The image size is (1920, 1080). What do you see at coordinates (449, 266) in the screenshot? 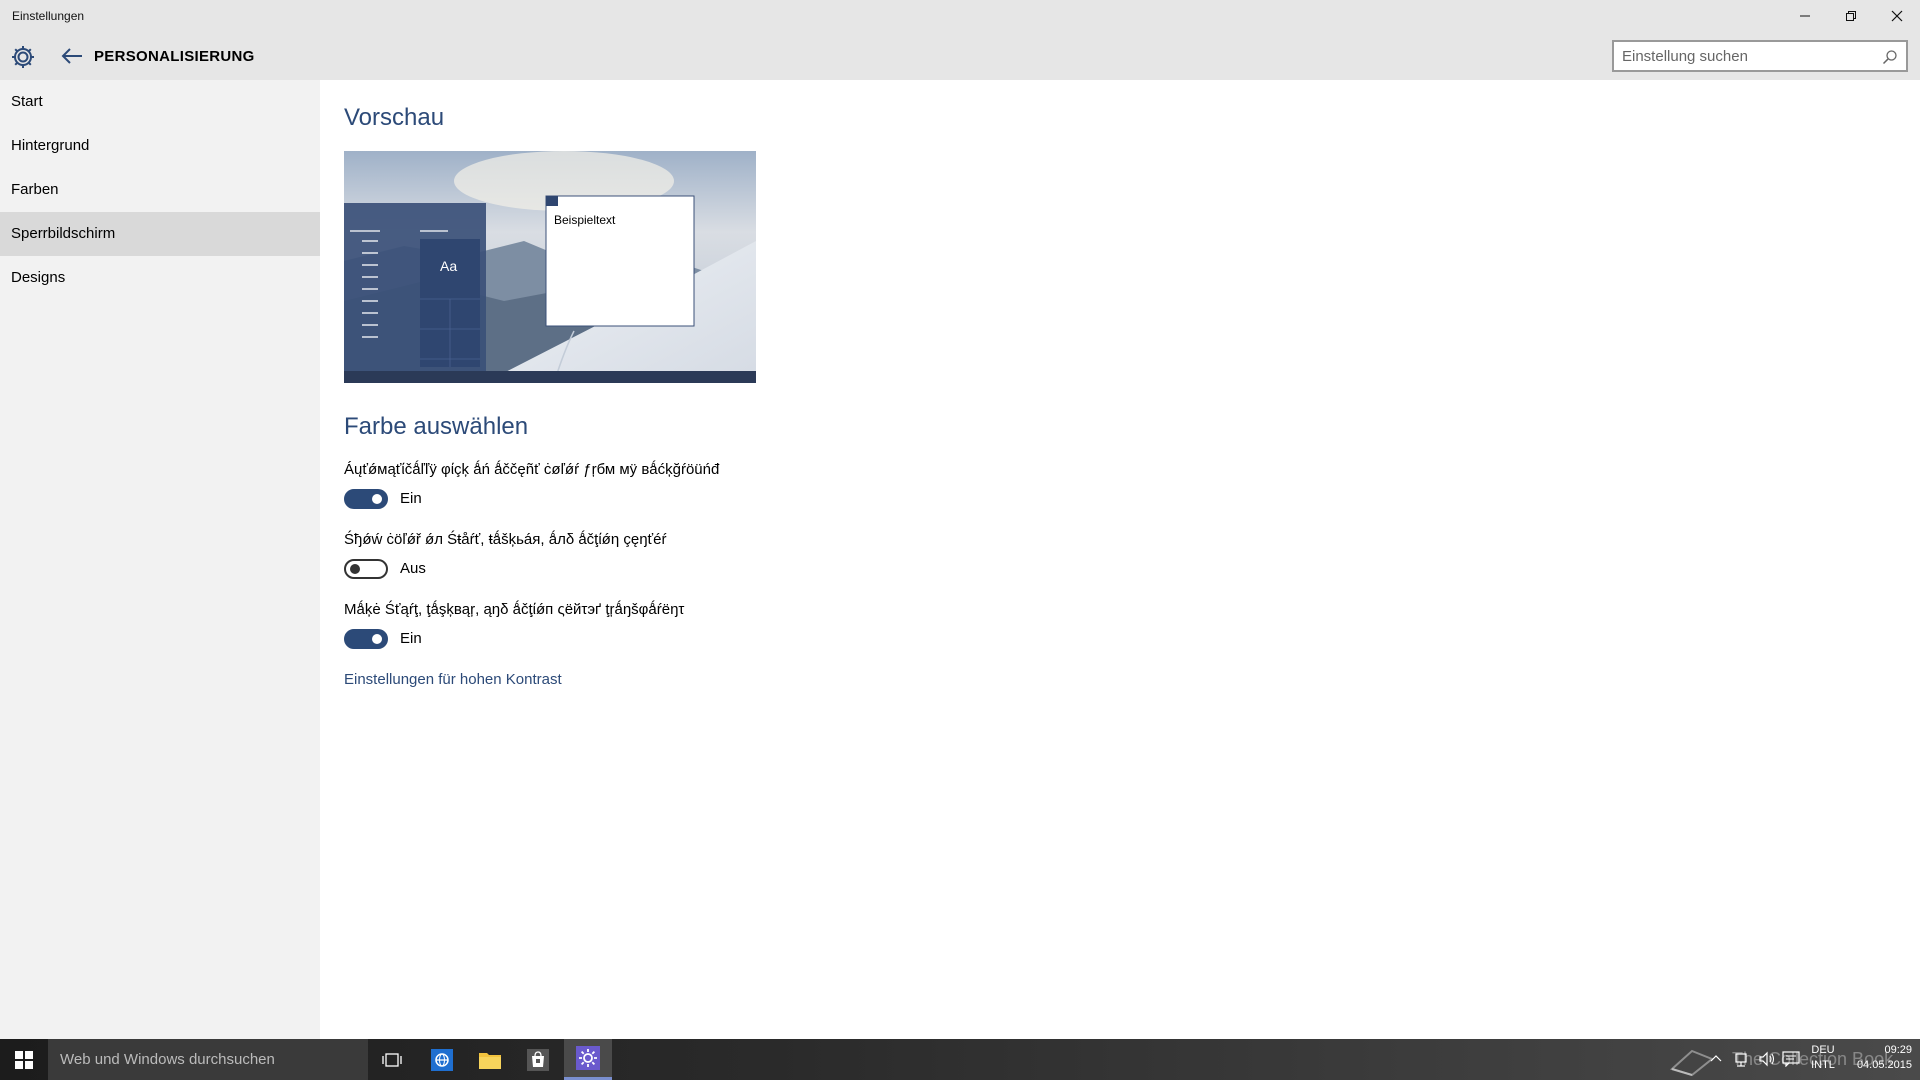
I see `preview-tile-text: Aa` at bounding box center [449, 266].